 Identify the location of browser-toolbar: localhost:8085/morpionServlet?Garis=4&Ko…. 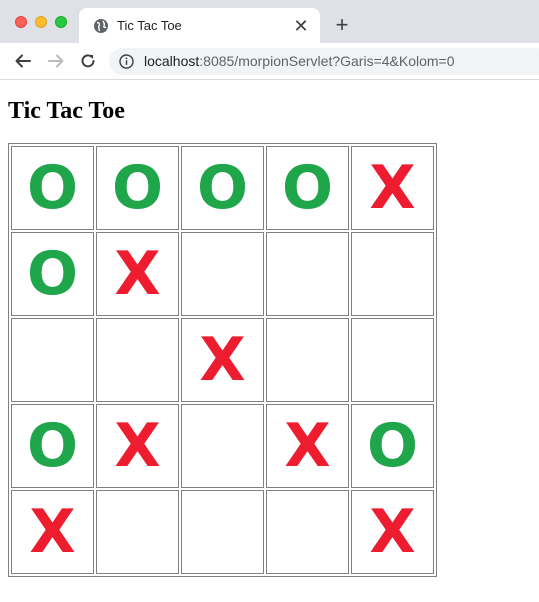
(269, 61).